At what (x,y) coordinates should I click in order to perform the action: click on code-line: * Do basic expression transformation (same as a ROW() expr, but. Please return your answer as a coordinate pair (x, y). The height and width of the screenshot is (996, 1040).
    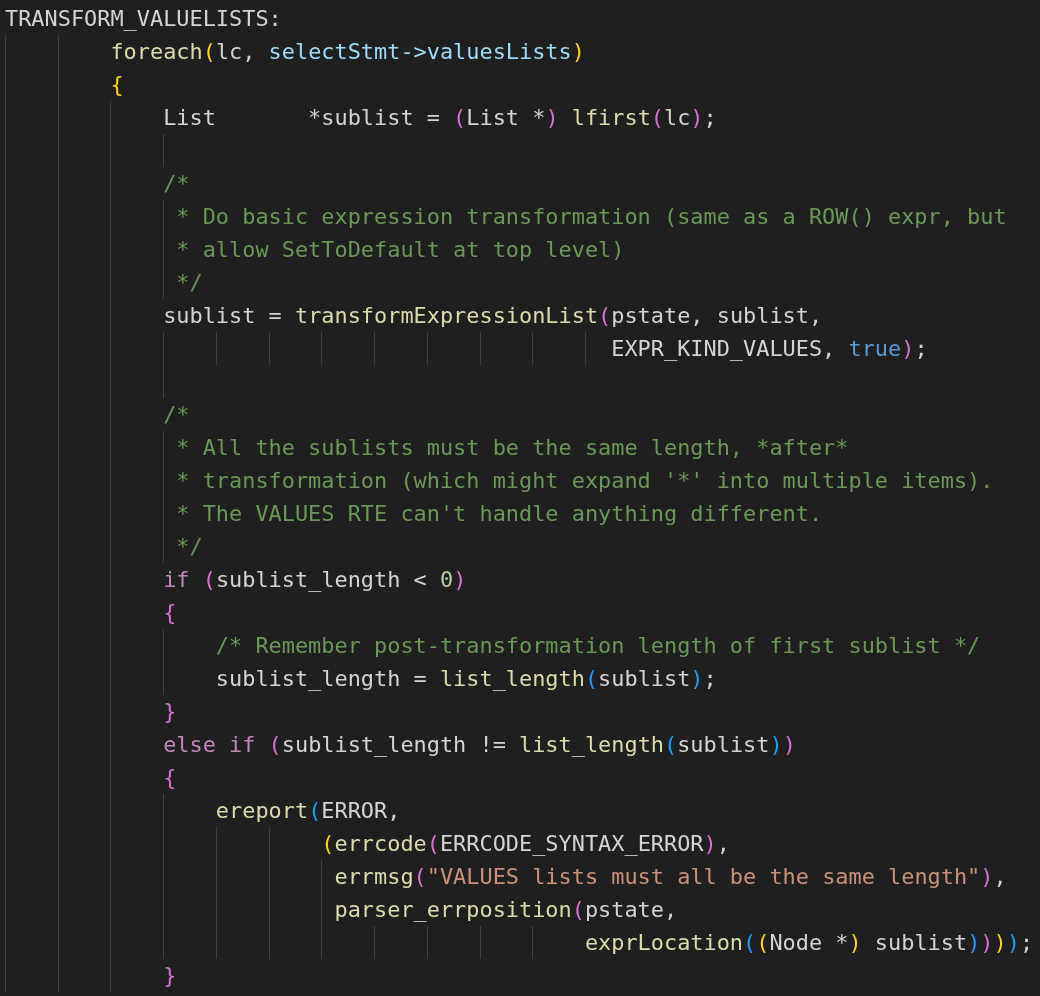
    Looking at the image, I should click on (591, 216).